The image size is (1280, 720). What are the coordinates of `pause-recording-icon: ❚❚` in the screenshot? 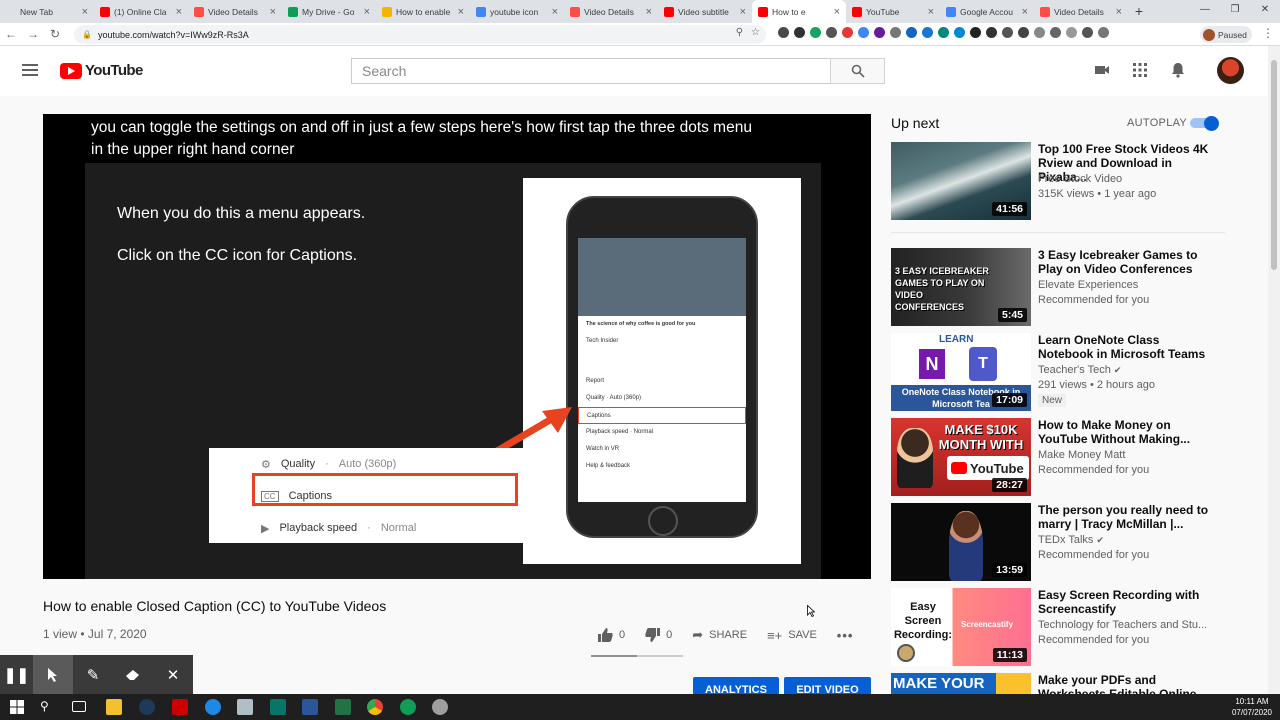 It's located at (16, 674).